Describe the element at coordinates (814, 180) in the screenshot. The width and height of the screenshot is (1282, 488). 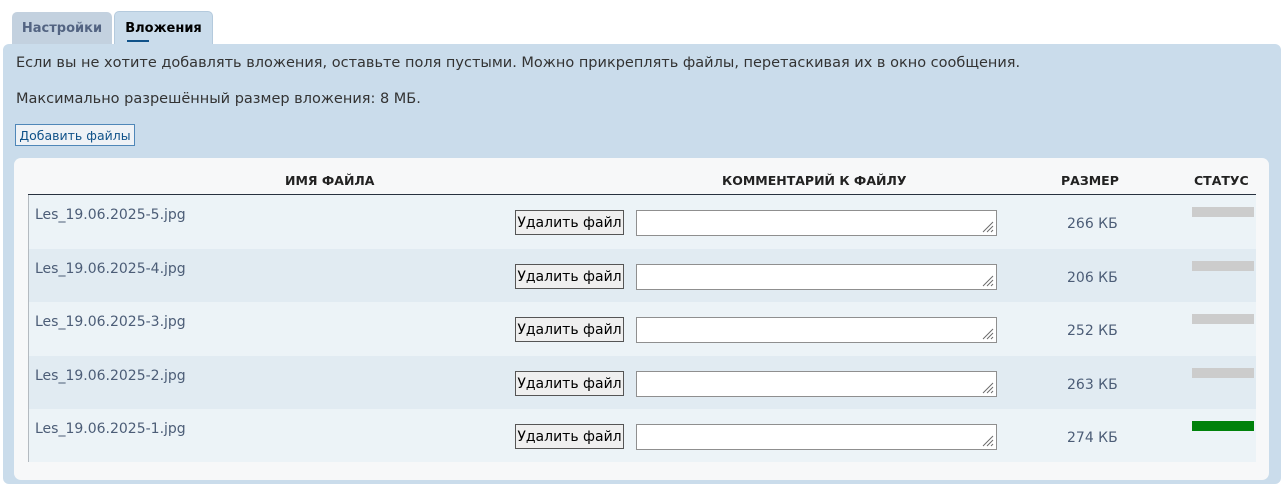
I see `column-header-comment: КОММЕНТАРИЙ К ФАЙЛУ` at that location.